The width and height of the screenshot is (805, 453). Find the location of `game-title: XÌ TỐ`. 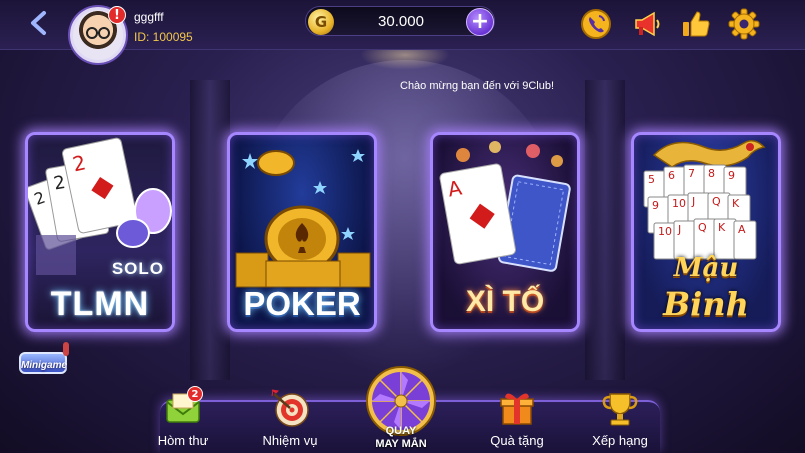

game-title: XÌ TỐ is located at coordinates (505, 301).